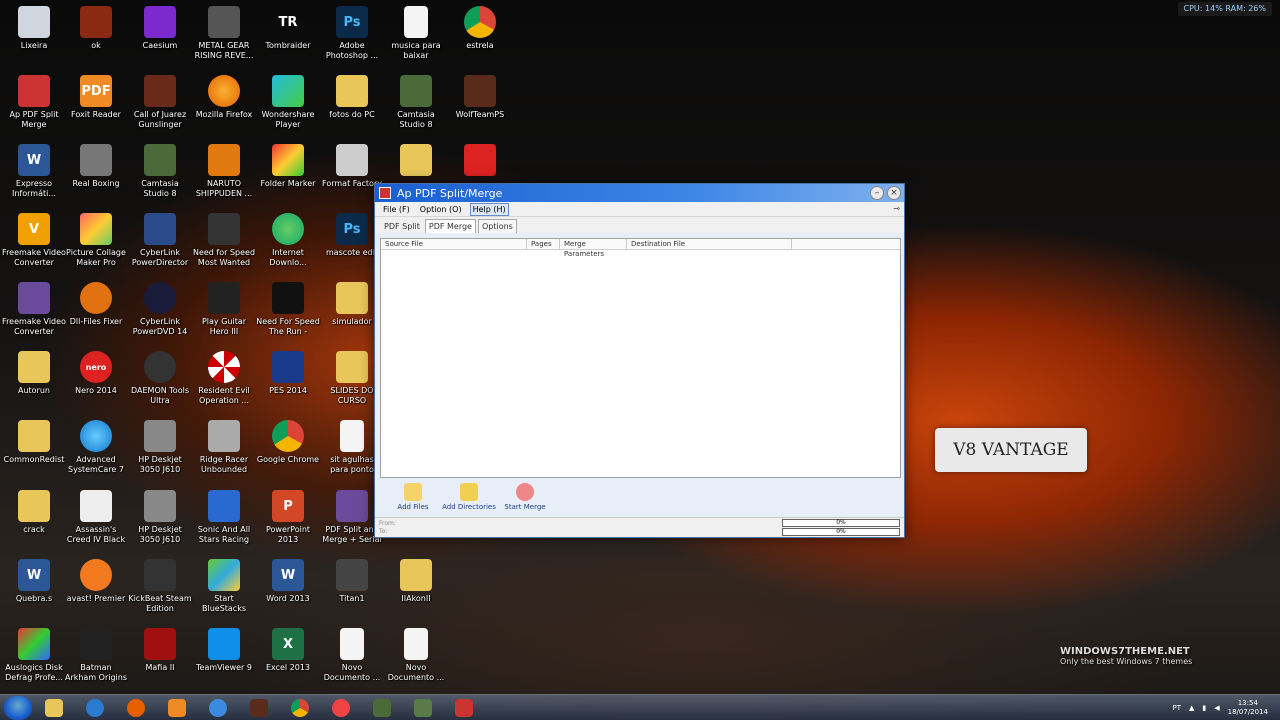  Describe the element at coordinates (1248, 708) in the screenshot. I see `clock: 13:54 18/07/2014` at that location.